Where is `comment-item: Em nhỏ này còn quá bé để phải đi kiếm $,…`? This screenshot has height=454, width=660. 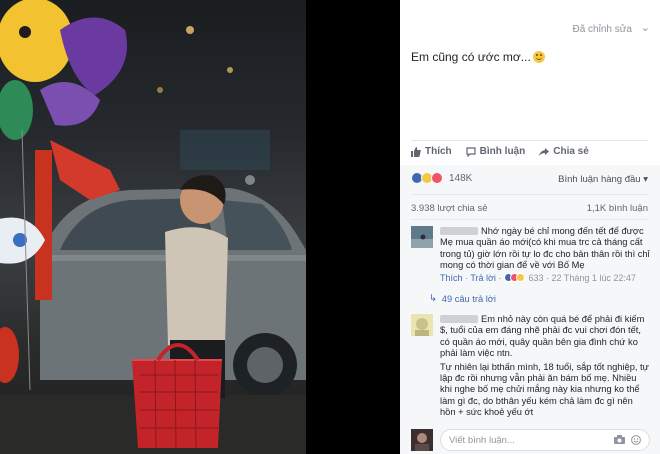
comment-item: Em nhỏ này còn quá bé để phải đi kiếm $,… is located at coordinates (530, 369).